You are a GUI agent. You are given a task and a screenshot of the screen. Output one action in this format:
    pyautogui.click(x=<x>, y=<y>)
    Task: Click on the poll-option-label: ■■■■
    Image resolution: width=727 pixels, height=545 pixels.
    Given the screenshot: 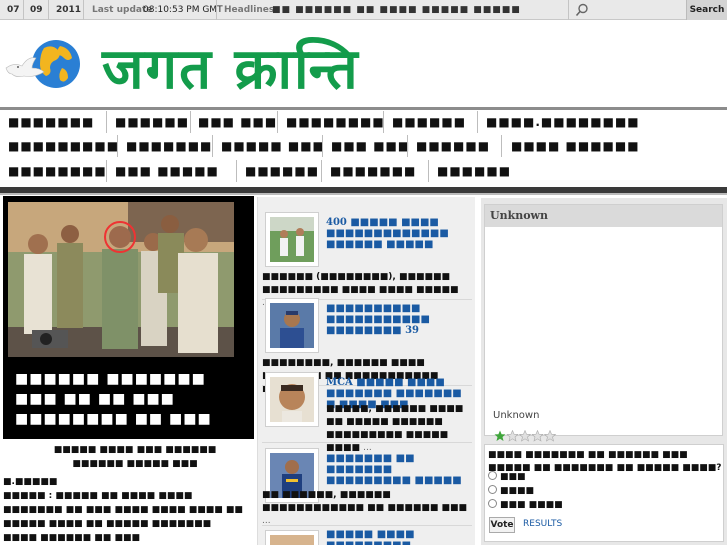 What is the action you would take?
    pyautogui.click(x=517, y=491)
    